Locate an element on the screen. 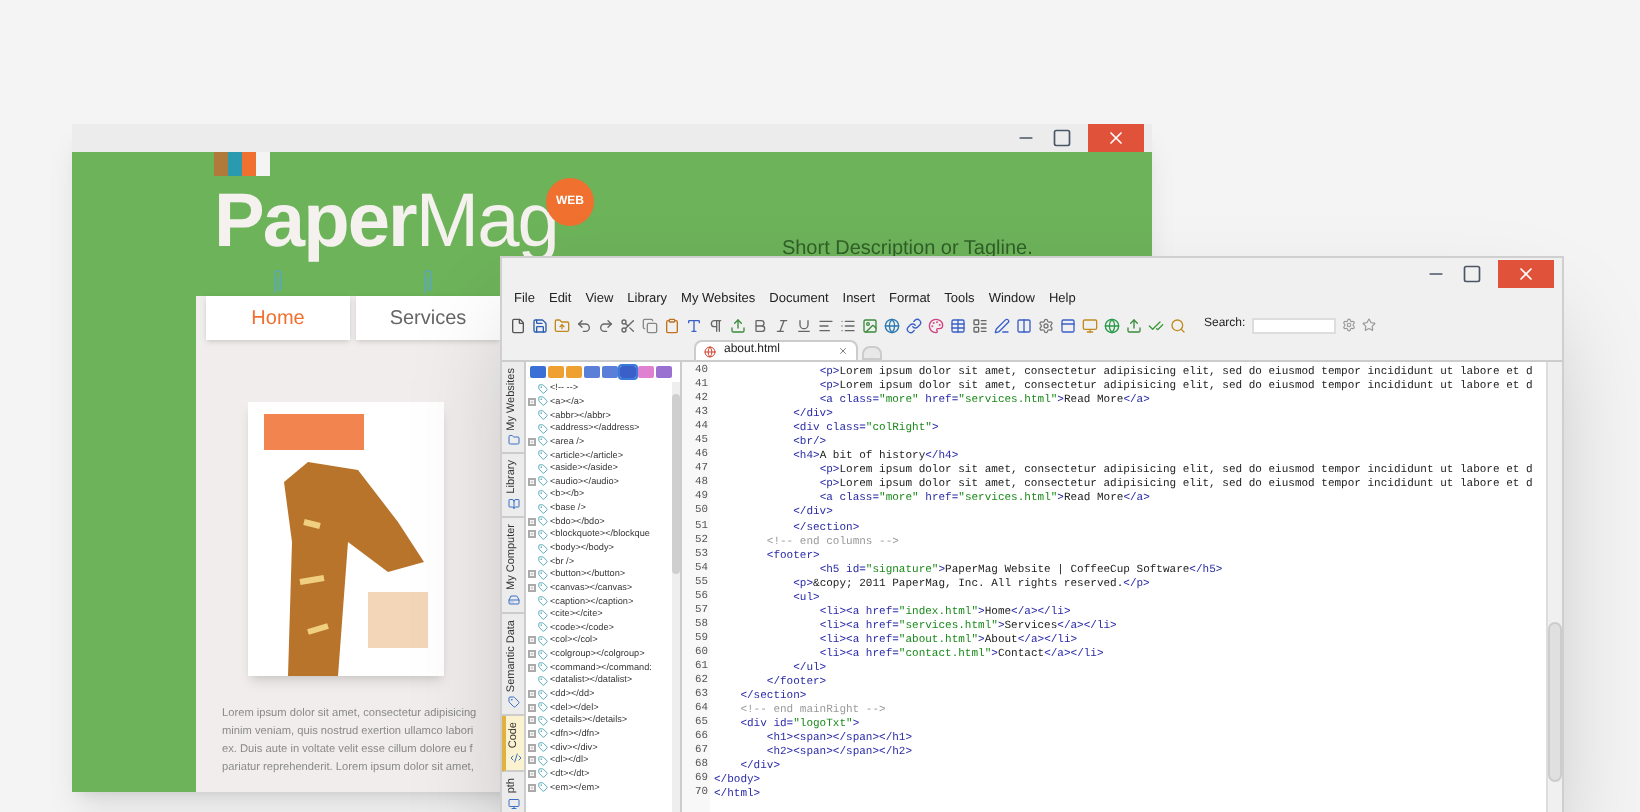 The height and width of the screenshot is (812, 1640). font-icon is located at coordinates (694, 325).